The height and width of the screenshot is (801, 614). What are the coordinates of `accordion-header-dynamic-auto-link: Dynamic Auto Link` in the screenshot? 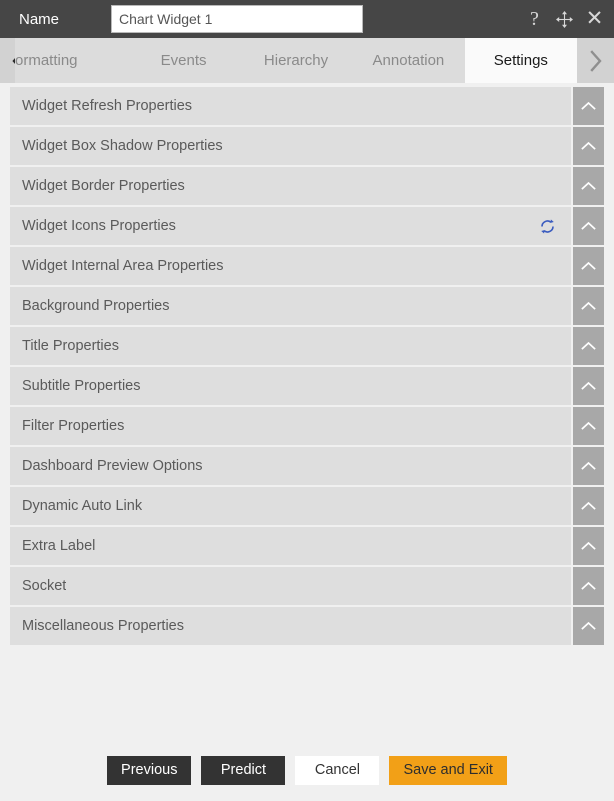 It's located at (290, 506).